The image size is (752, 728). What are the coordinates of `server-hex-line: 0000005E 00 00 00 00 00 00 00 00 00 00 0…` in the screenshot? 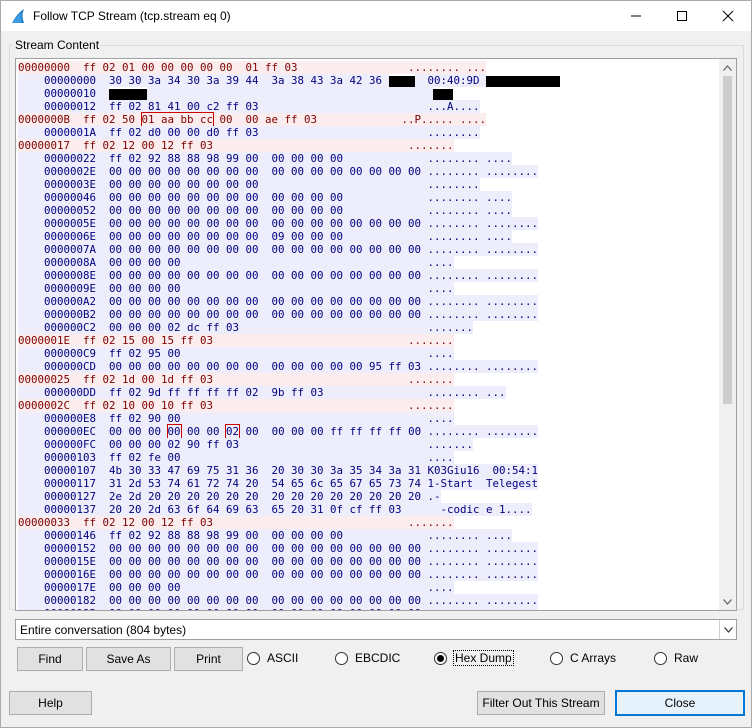 It's located at (368, 223).